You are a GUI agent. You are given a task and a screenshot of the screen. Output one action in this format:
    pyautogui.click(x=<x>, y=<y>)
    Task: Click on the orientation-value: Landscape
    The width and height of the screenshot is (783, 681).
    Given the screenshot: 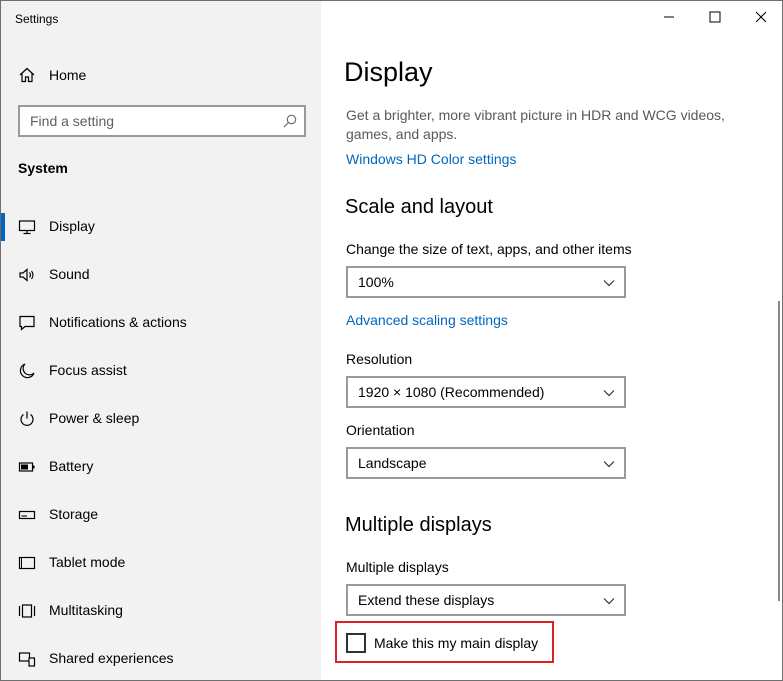 What is the action you would take?
    pyautogui.click(x=392, y=463)
    